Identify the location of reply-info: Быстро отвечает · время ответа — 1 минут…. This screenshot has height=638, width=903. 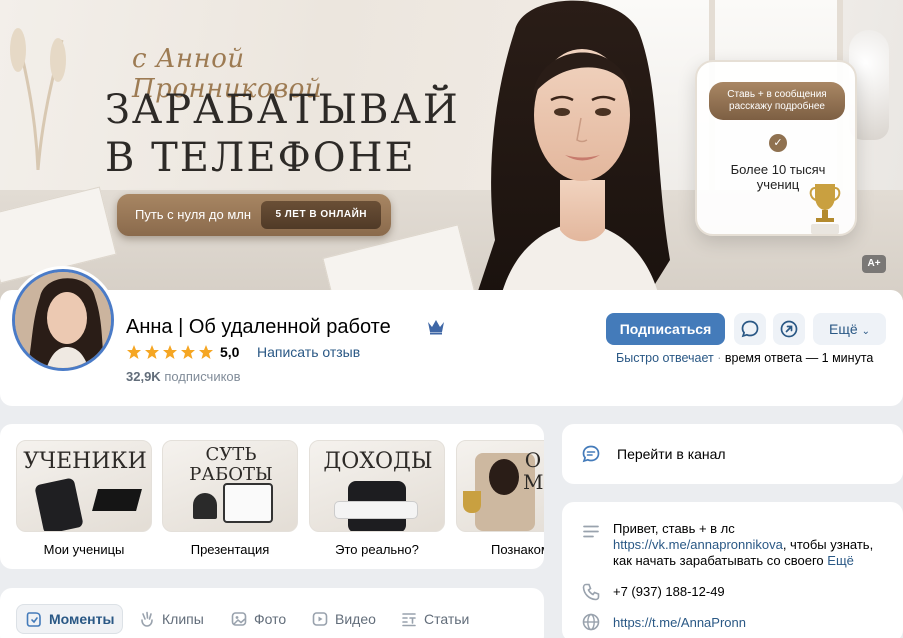
(744, 358).